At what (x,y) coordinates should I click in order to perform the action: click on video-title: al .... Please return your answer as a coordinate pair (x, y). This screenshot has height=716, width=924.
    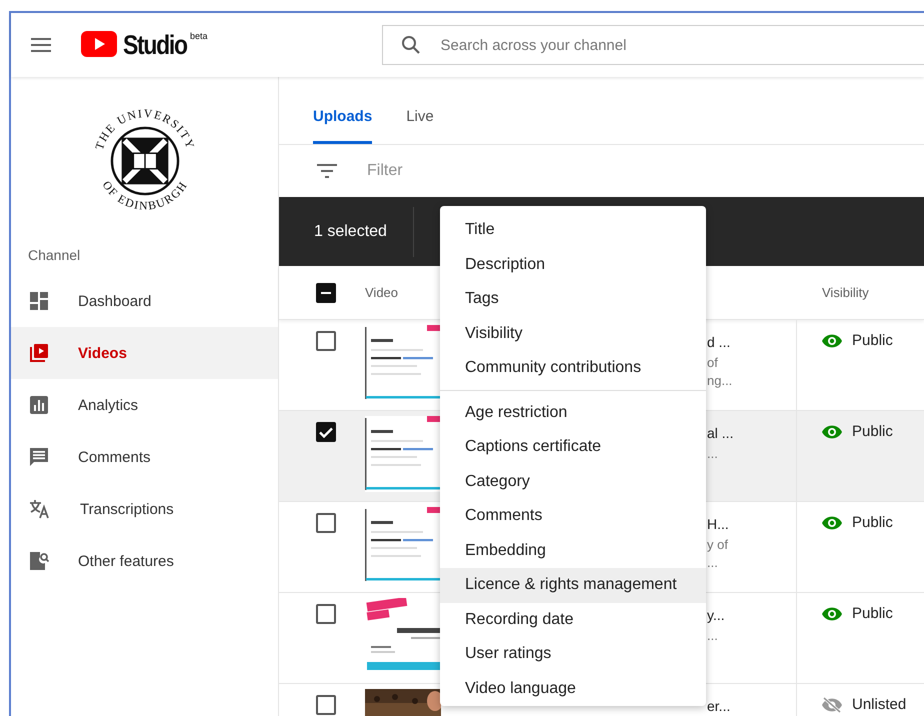
    Looking at the image, I should click on (720, 433).